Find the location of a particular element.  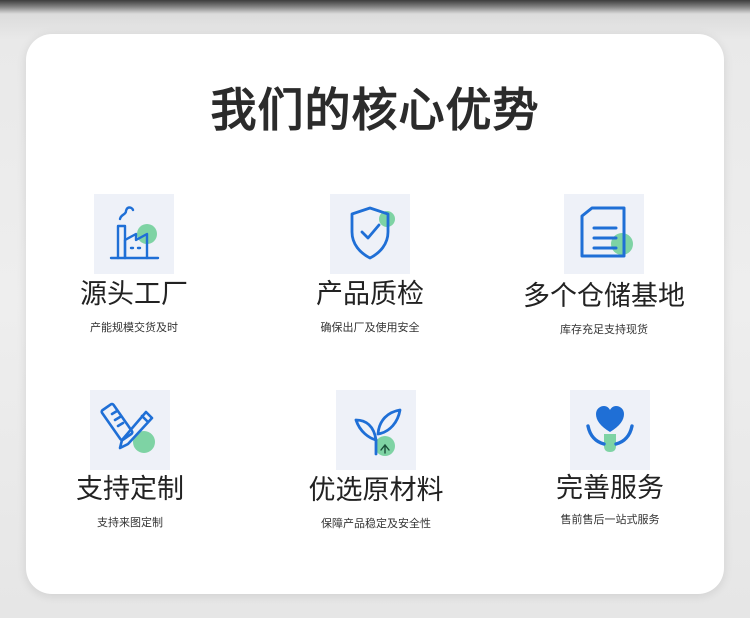

feature-desc: 确保出厂及使用安全 is located at coordinates (370, 327).